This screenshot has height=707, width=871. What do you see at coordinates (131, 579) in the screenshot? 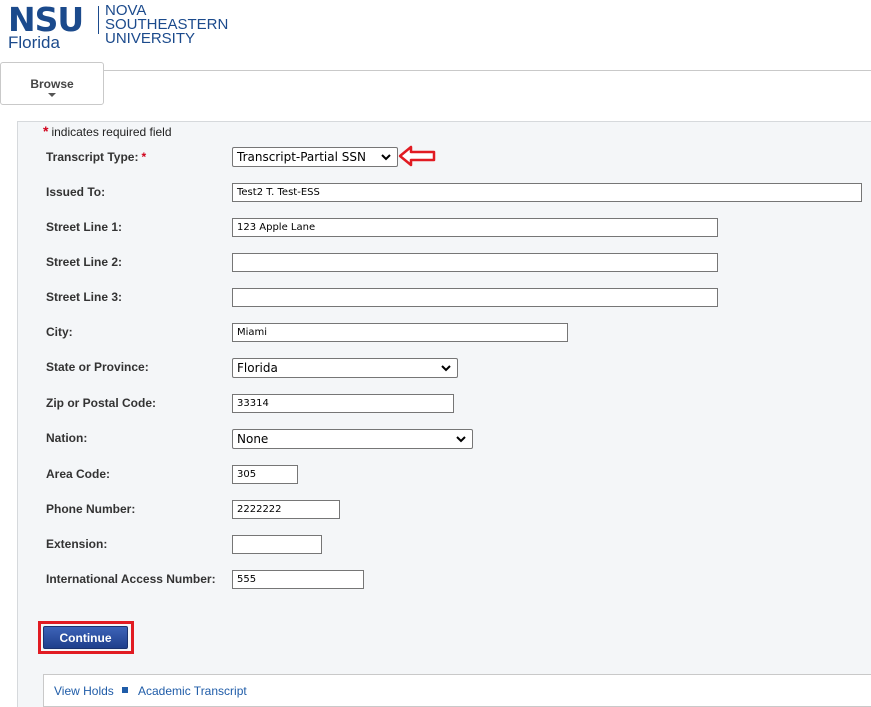
I see `intl-access-label: International Access Number:` at bounding box center [131, 579].